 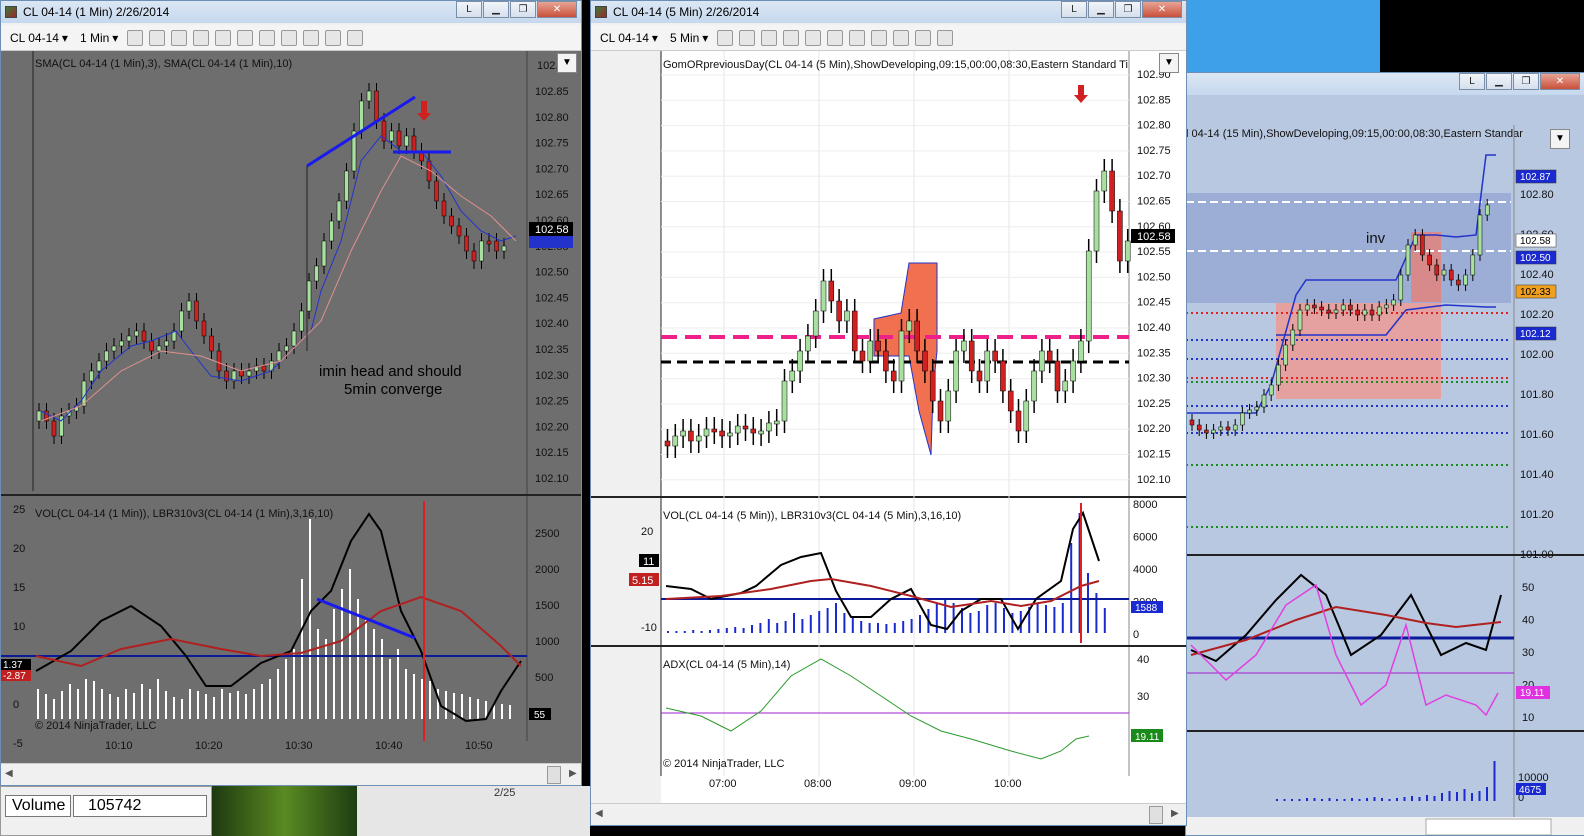 What do you see at coordinates (1535, 292) in the screenshot?
I see `price-badge-text: 102.33` at bounding box center [1535, 292].